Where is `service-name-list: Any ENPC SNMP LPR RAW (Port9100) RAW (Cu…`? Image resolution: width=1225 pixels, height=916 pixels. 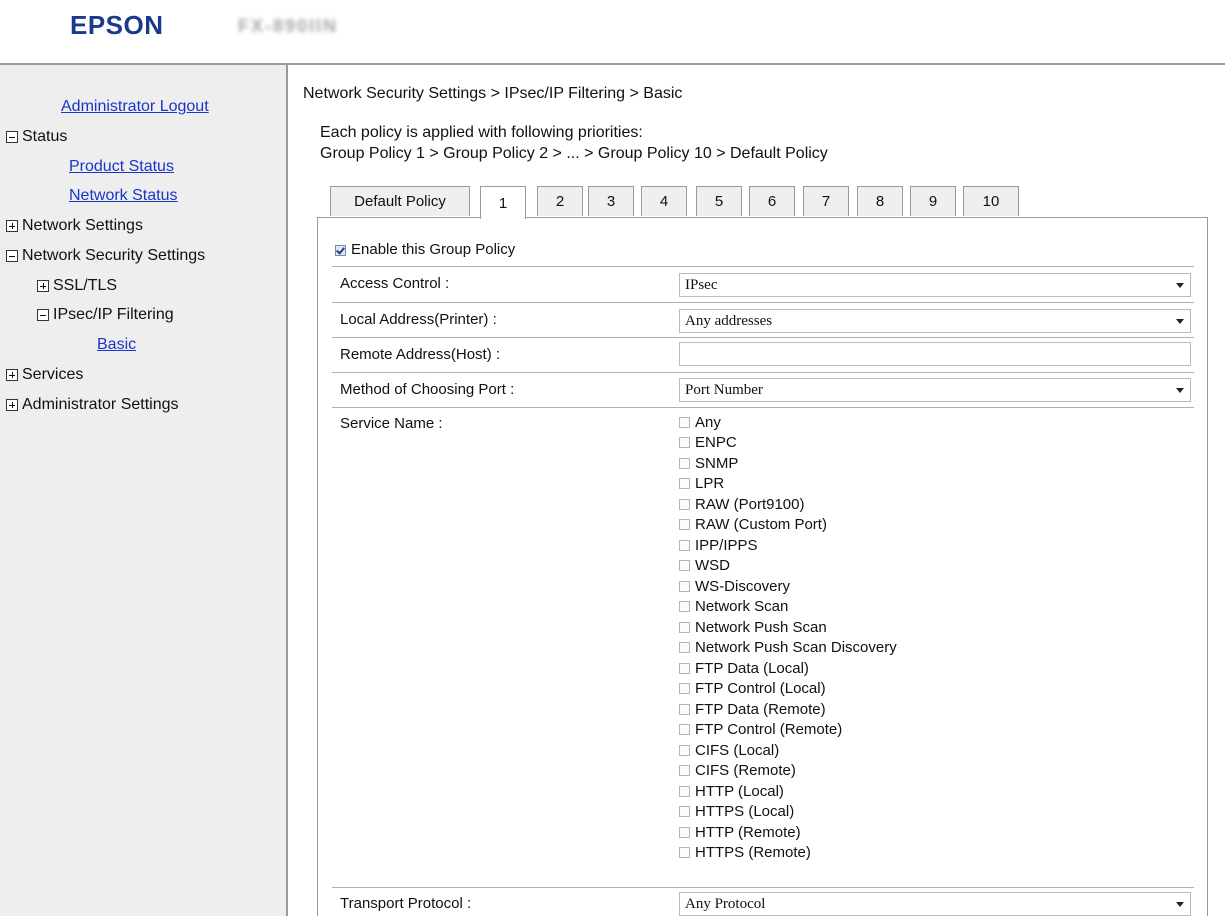 service-name-list: Any ENPC SNMP LPR RAW (Port9100) RAW (Cu… is located at coordinates (788, 637).